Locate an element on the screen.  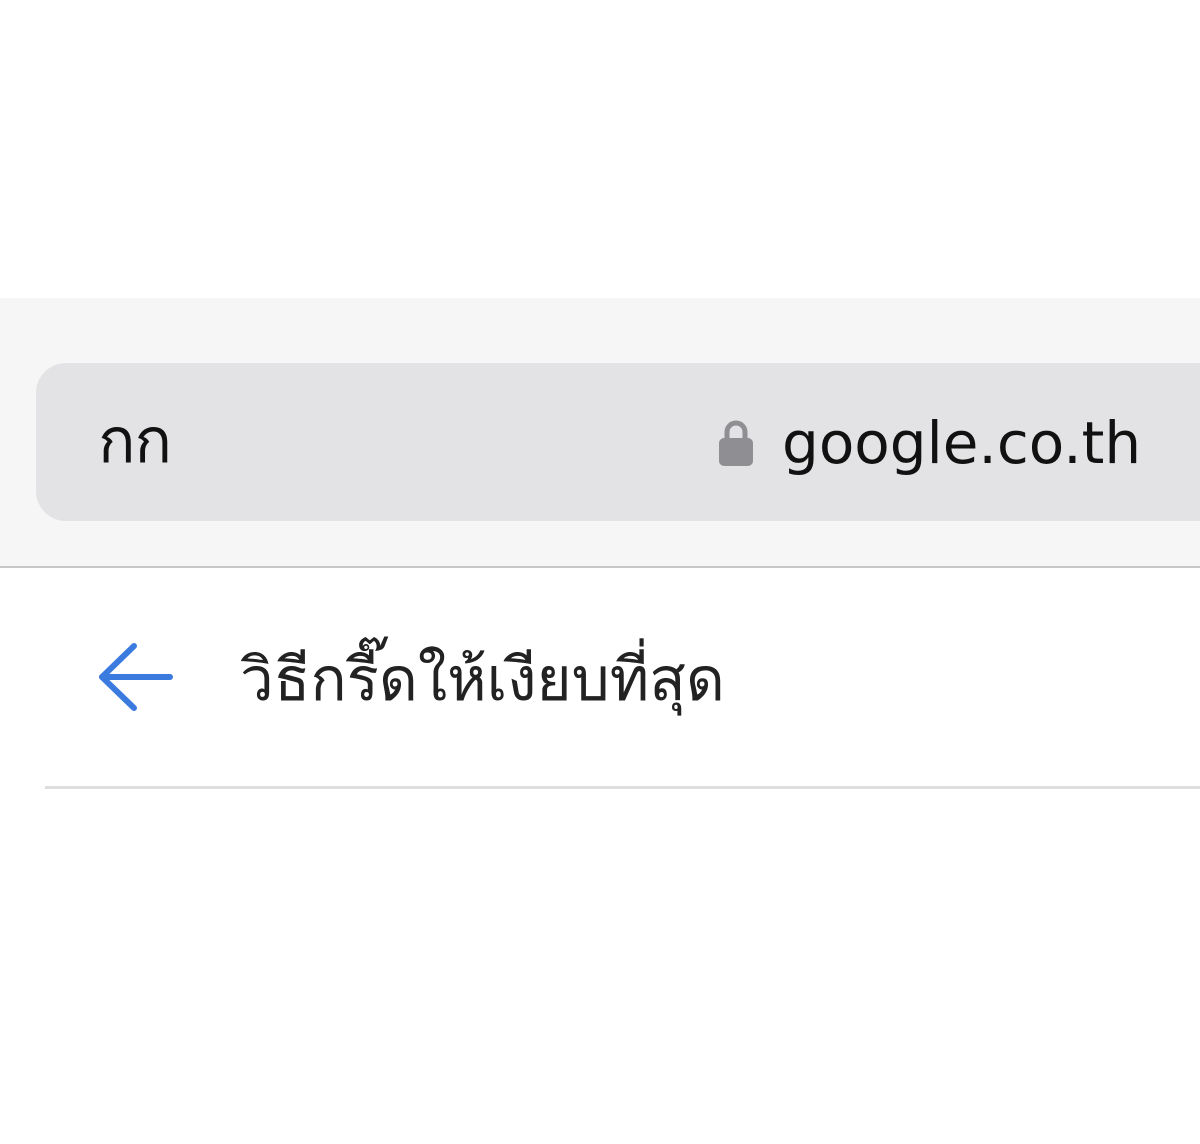
address-bar: กก google.co.th is located at coordinates (618, 442).